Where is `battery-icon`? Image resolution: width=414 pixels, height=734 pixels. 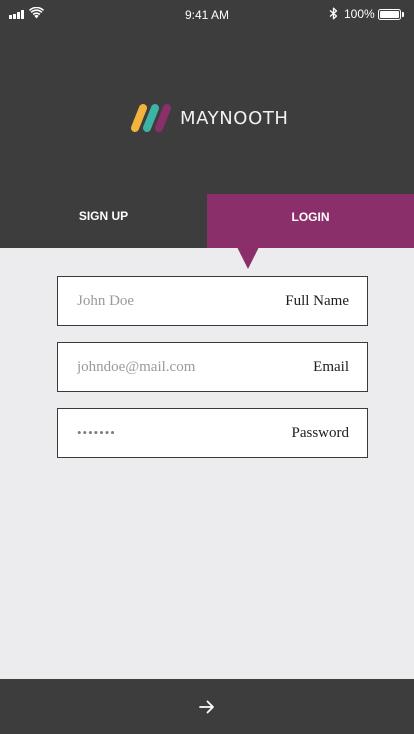
battery-icon is located at coordinates (389, 14).